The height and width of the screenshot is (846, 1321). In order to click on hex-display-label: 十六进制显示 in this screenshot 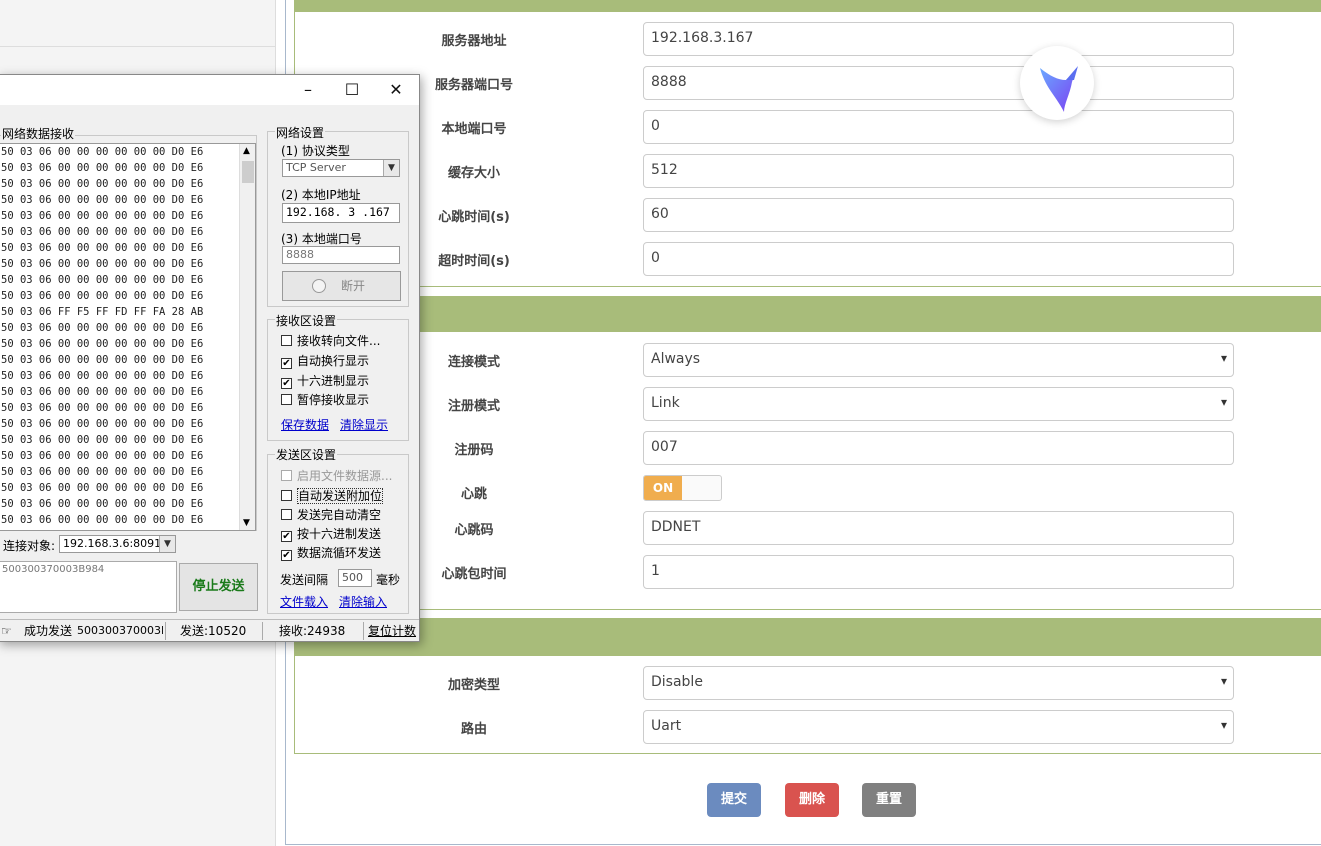, I will do `click(333, 381)`.